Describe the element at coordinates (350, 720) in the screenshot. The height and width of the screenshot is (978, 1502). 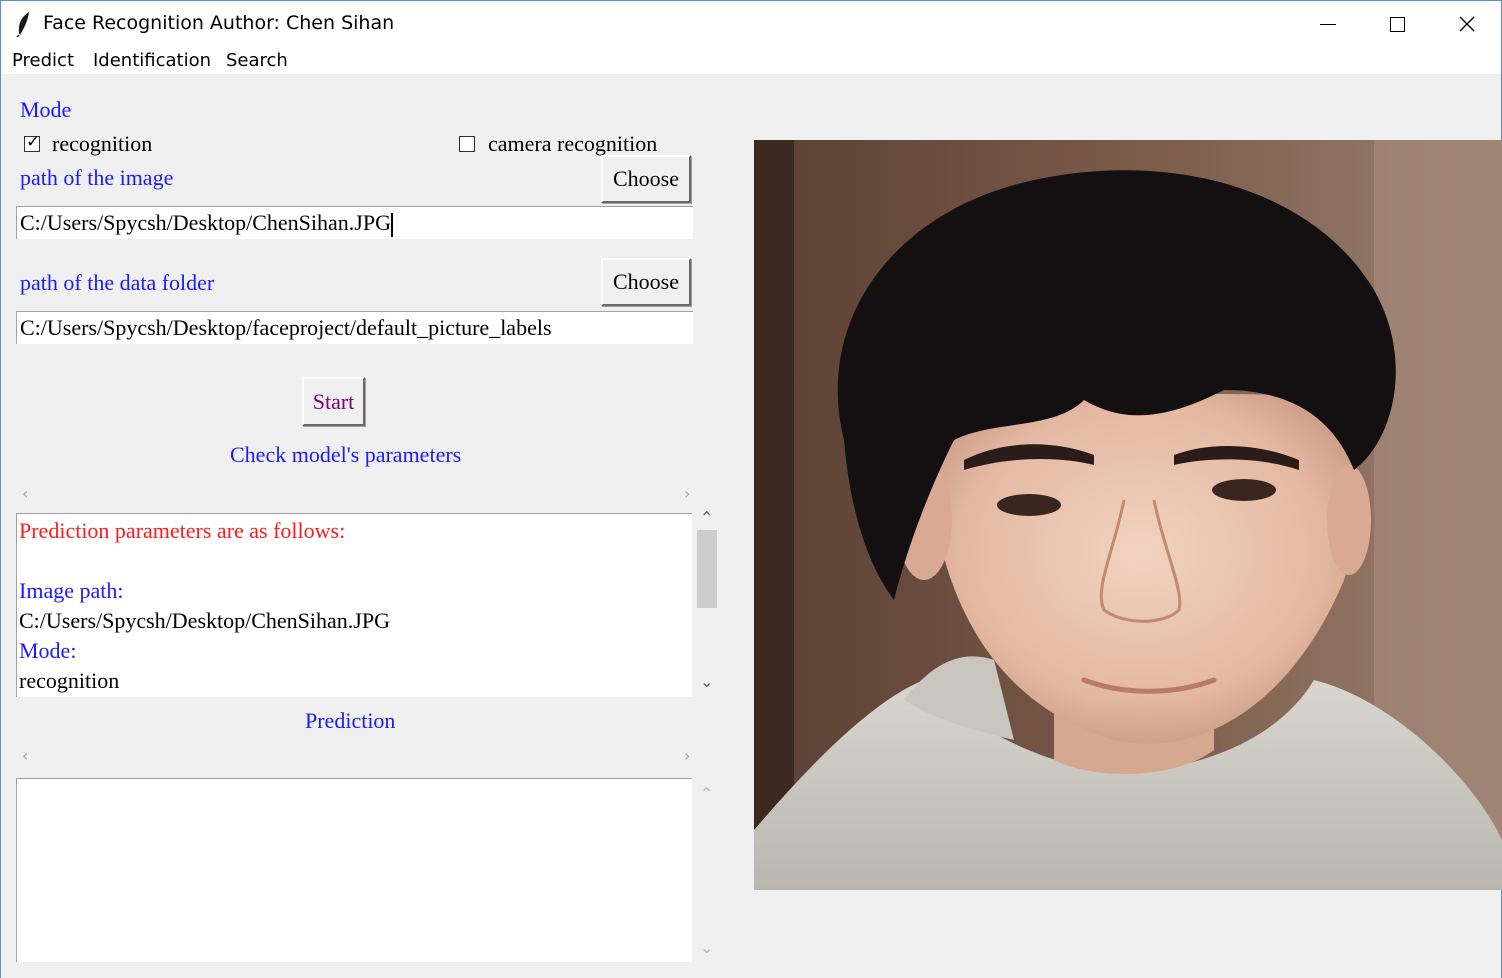
I see `prediction-heading: Prediction` at that location.